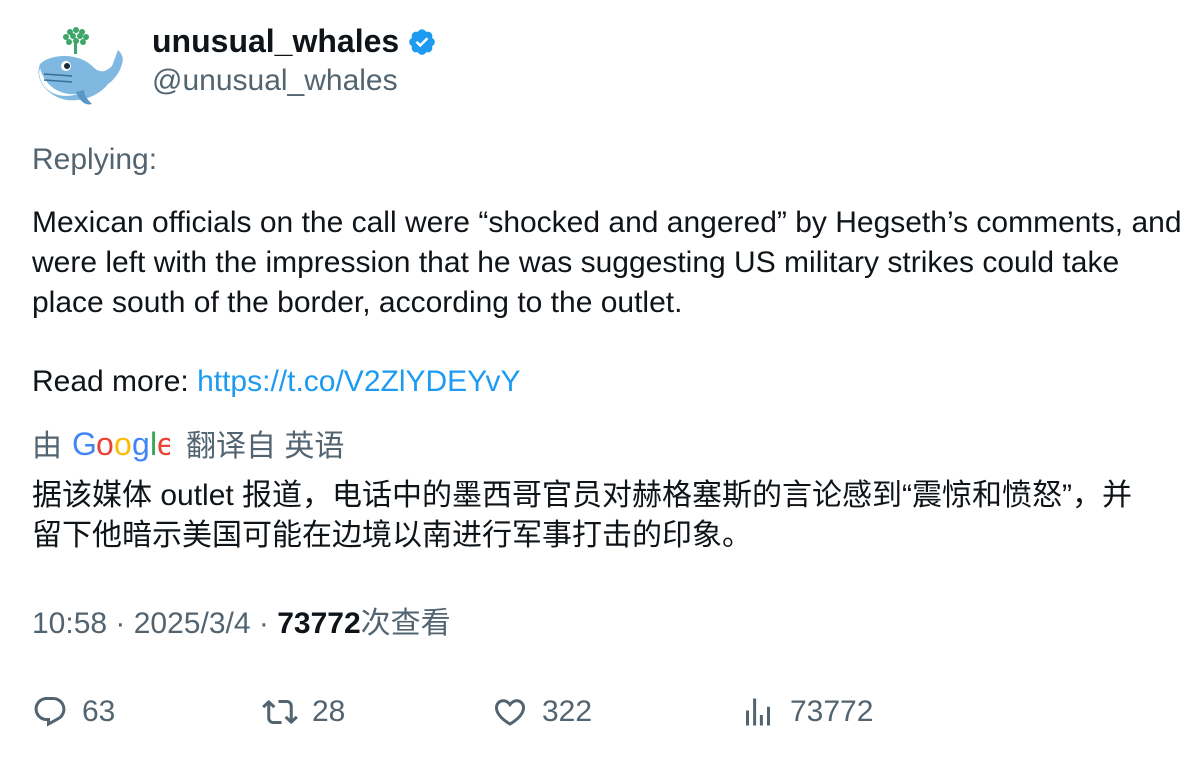 The image size is (1196, 758). I want to click on svg-text: G, so click(84, 445).